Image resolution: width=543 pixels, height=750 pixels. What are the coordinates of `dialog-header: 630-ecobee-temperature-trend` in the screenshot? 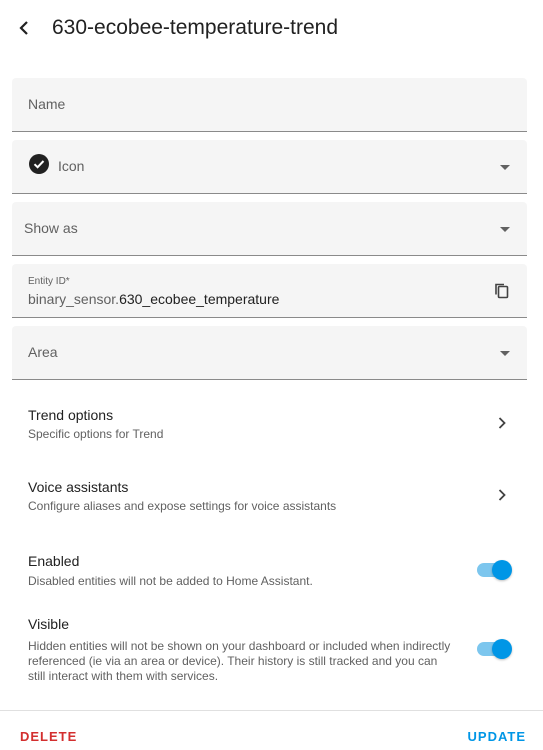 It's located at (271, 28).